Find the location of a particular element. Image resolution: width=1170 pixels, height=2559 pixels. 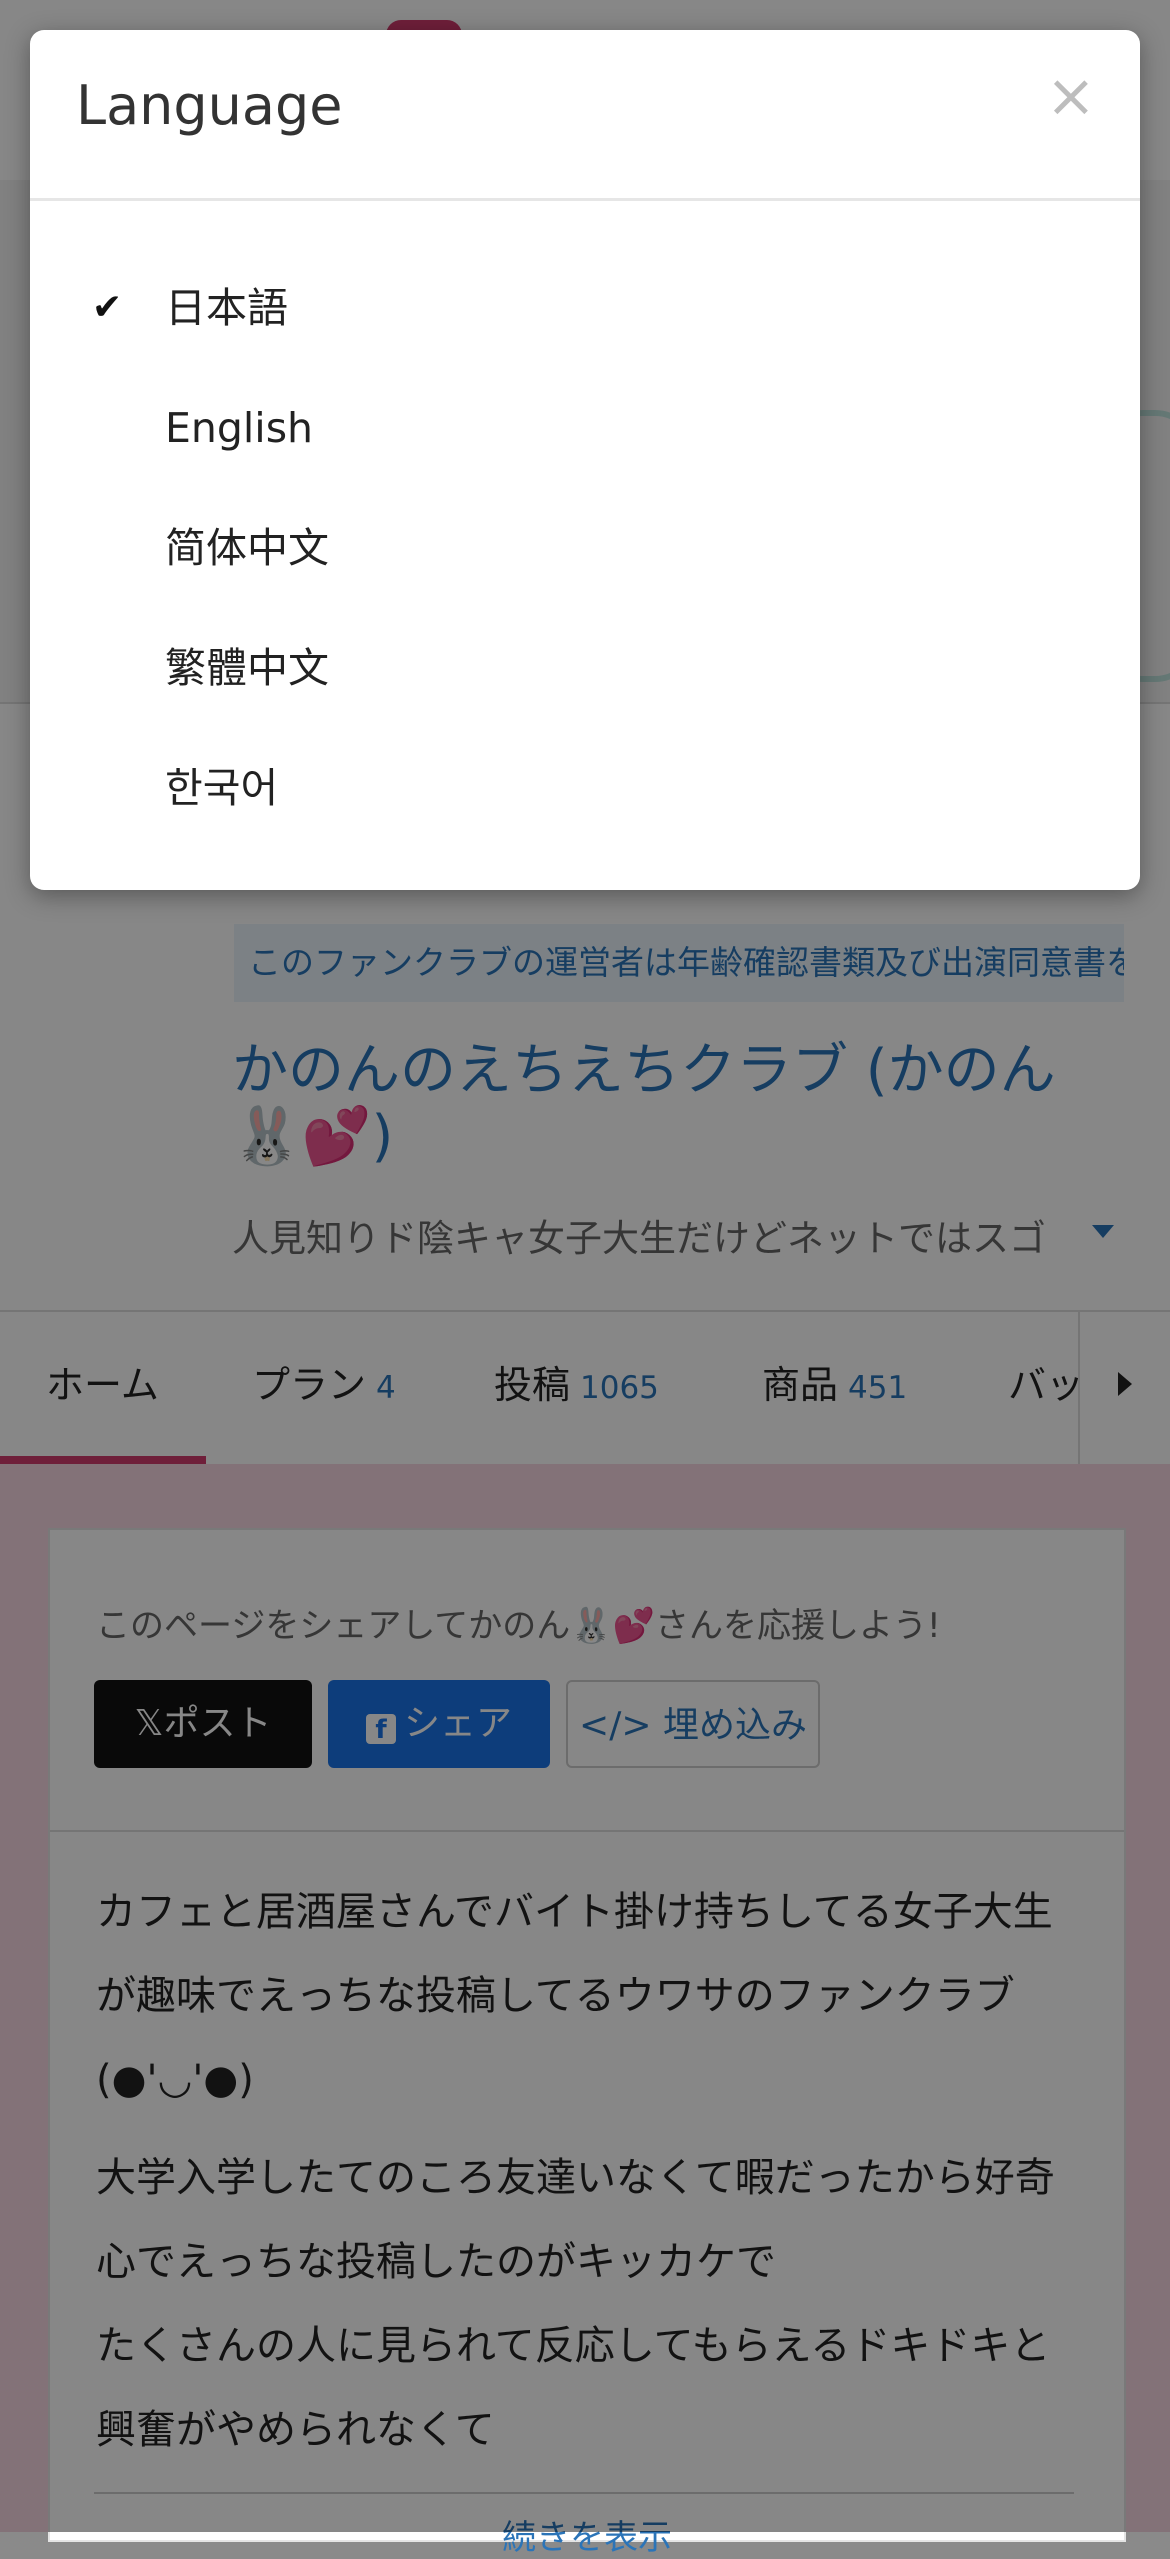

divider is located at coordinates (585, 199).